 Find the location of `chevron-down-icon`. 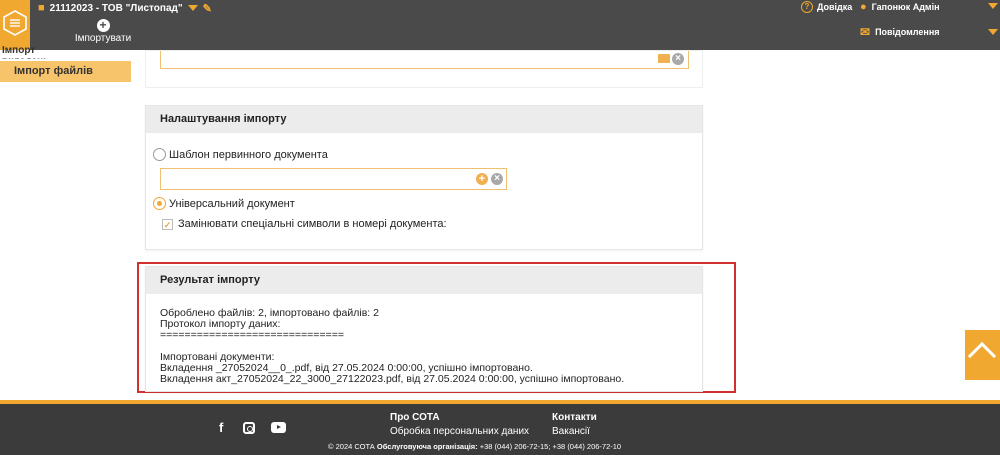

chevron-down-icon is located at coordinates (192, 8).